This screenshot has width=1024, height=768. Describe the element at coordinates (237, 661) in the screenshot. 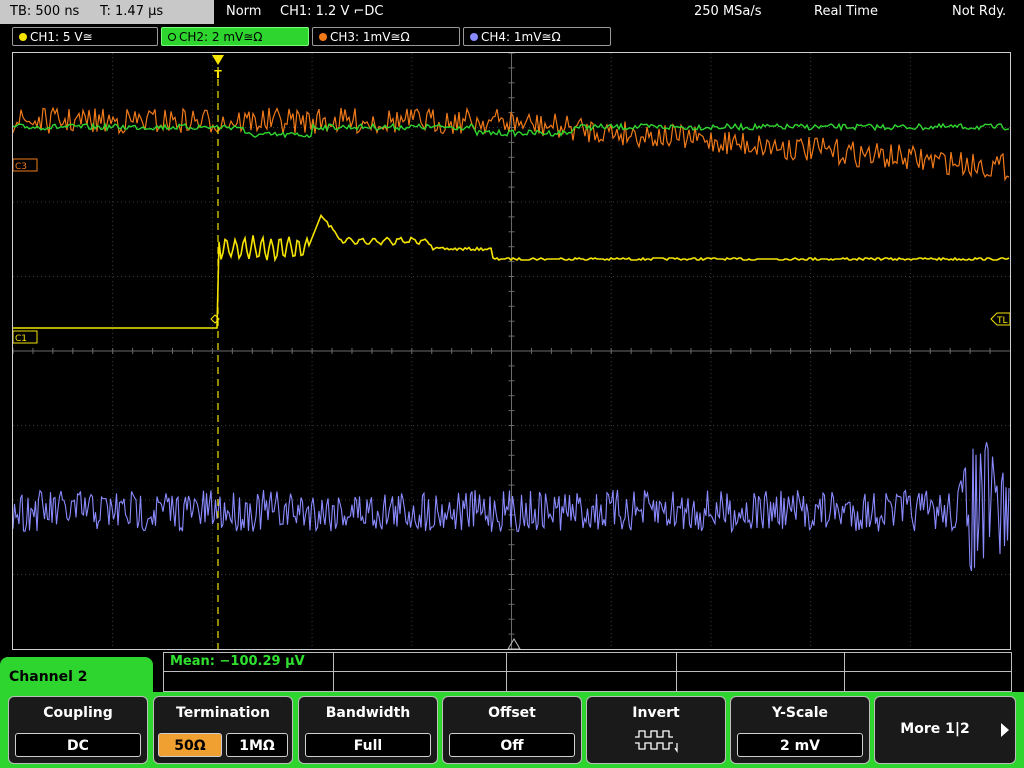

I see `mean-measurement: Mean: −100.29 µV` at that location.